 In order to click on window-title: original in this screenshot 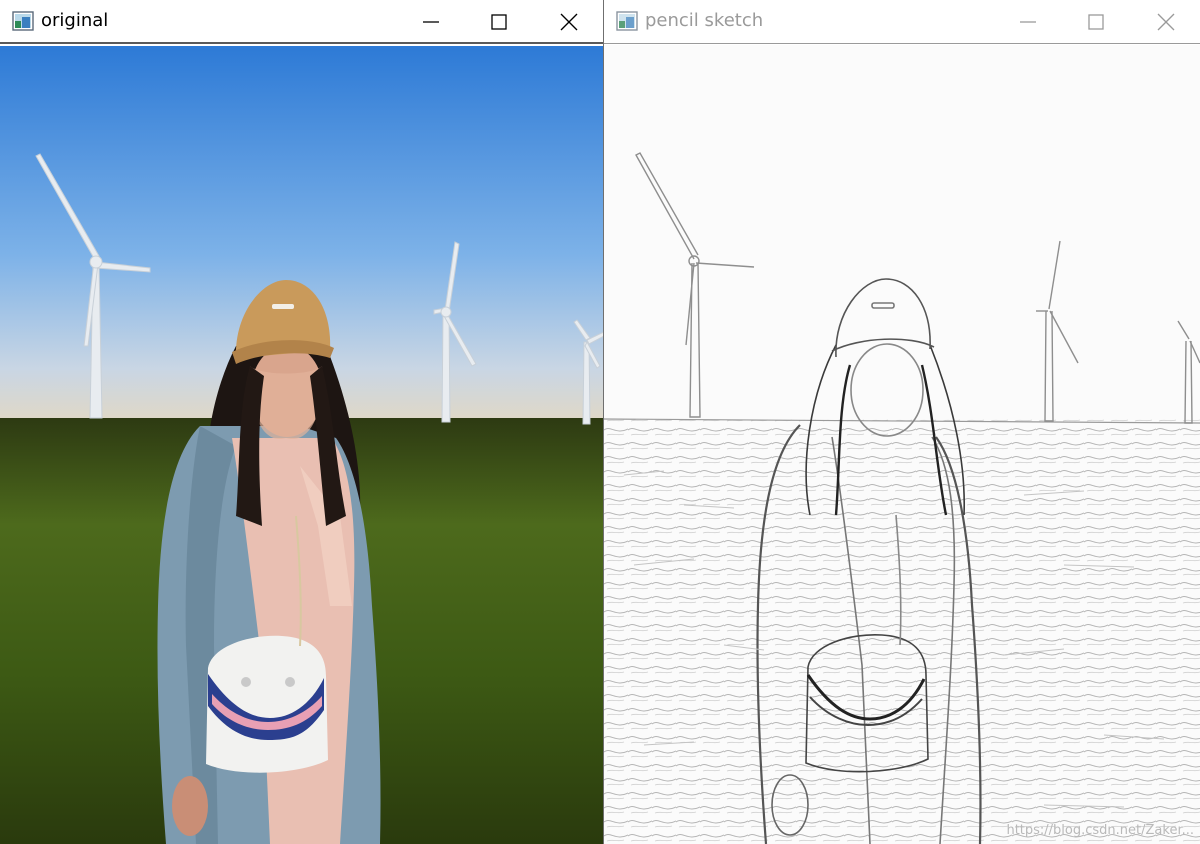, I will do `click(75, 20)`.